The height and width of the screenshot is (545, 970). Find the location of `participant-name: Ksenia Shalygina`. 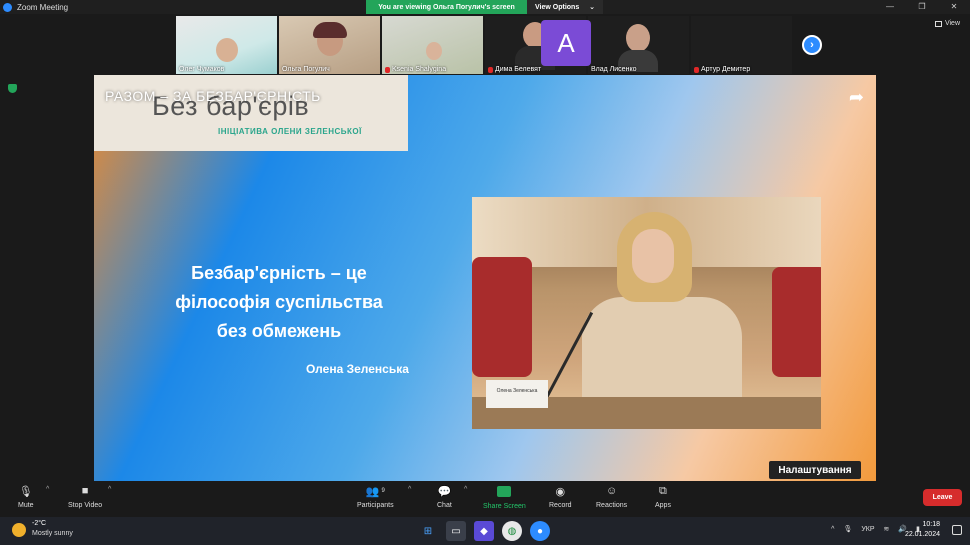

participant-name: Ksenia Shalygina is located at coordinates (419, 69).